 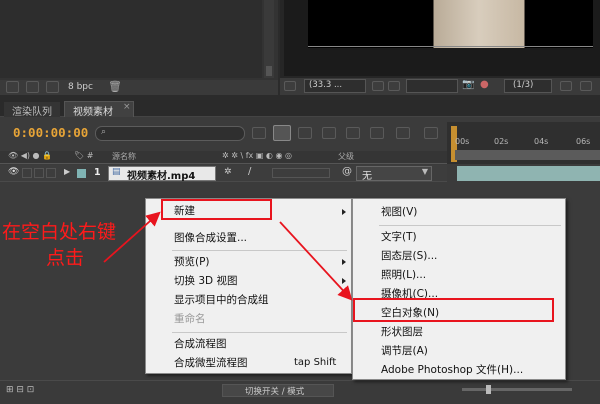 What do you see at coordinates (59, 232) in the screenshot?
I see `annotation-text-right-click: 在空白处右键` at bounding box center [59, 232].